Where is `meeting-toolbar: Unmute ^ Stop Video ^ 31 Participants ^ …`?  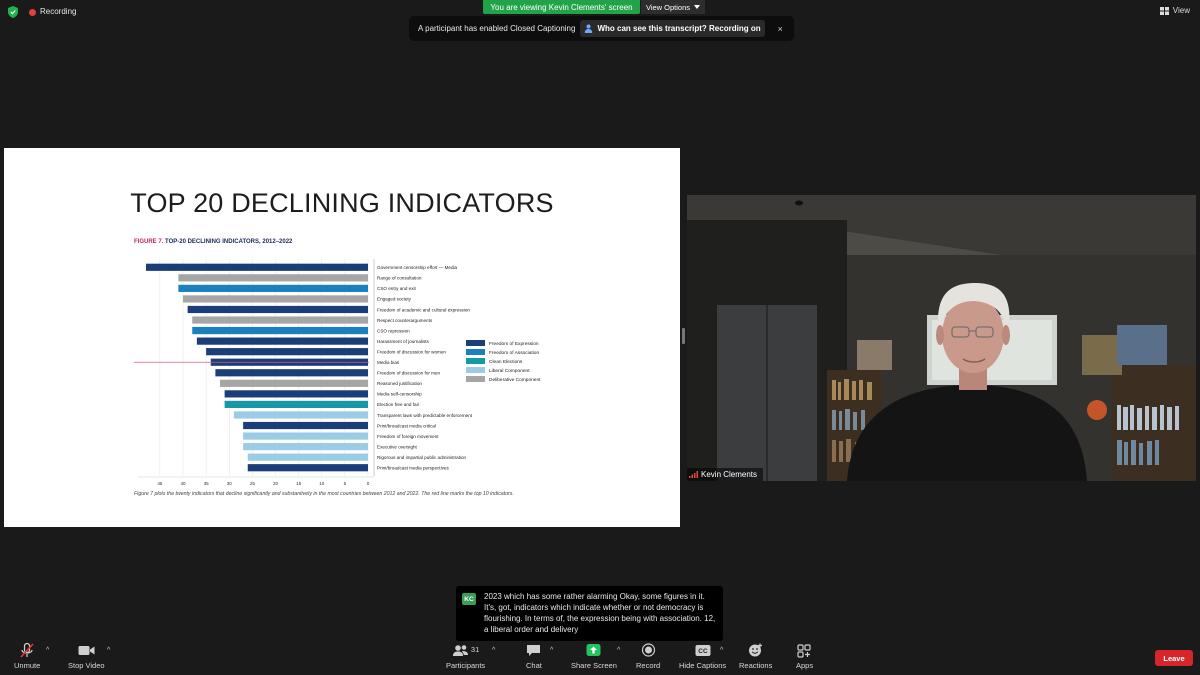
meeting-toolbar: Unmute ^ Stop Video ^ 31 Participants ^ … is located at coordinates (600, 658).